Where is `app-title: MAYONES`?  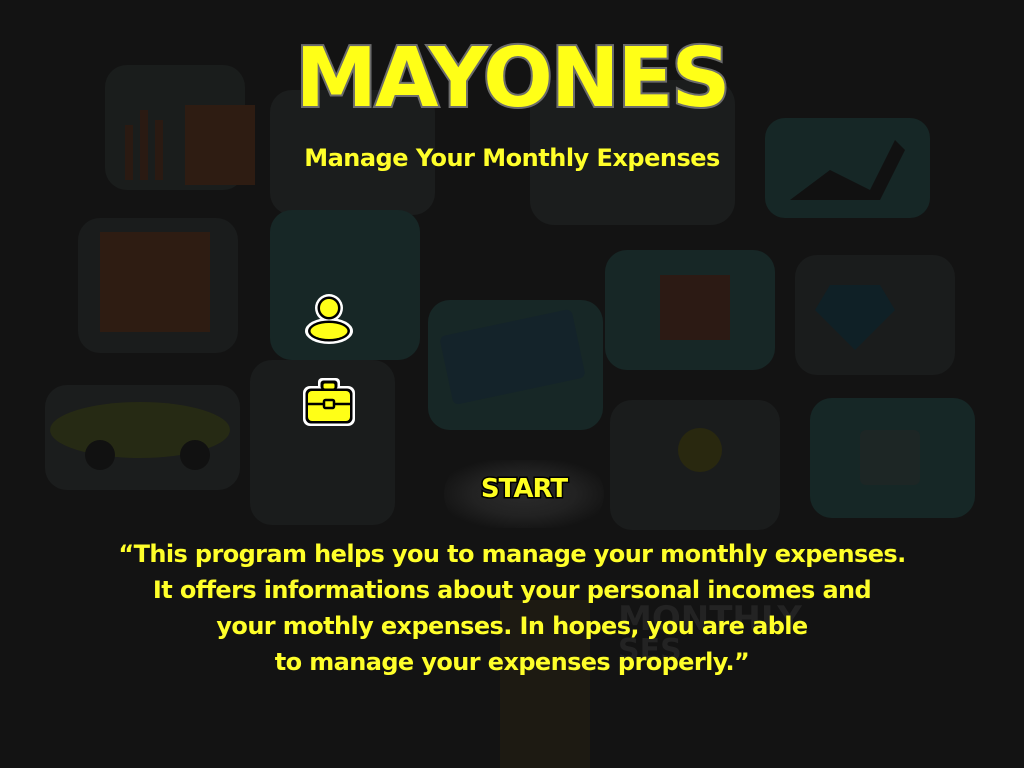 app-title: MAYONES is located at coordinates (512, 78).